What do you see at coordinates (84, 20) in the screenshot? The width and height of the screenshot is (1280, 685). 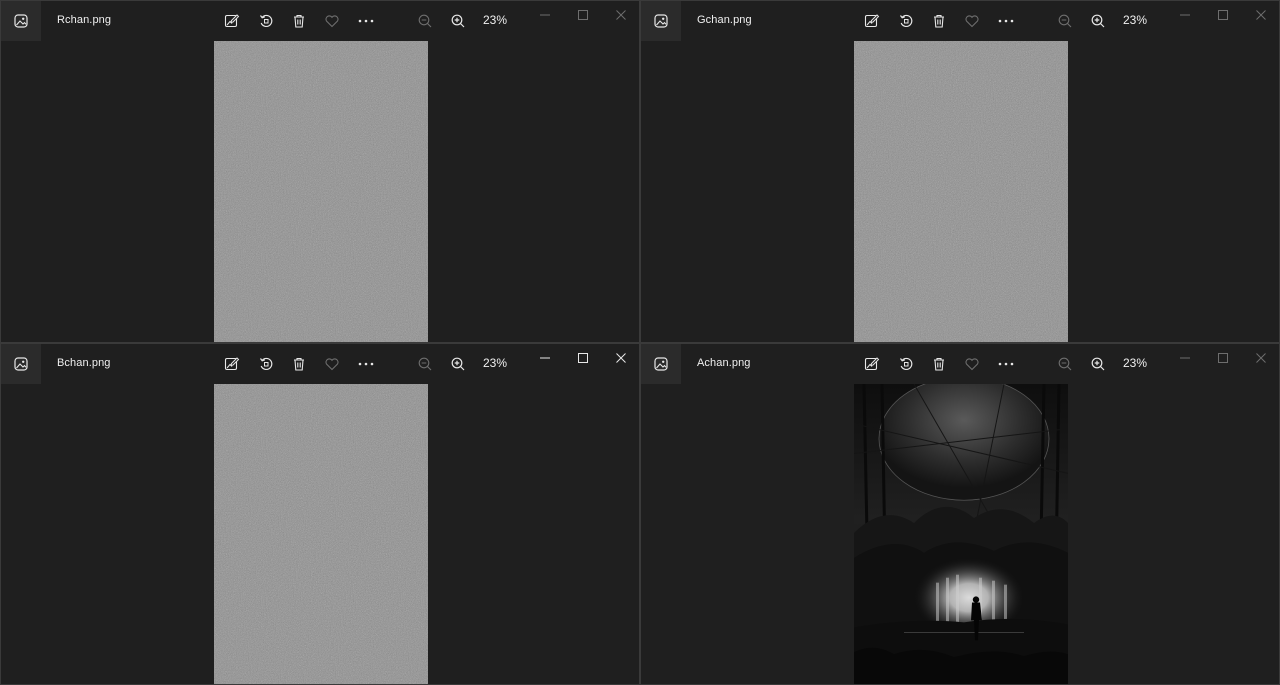 I see `file-name: Rchan.png` at bounding box center [84, 20].